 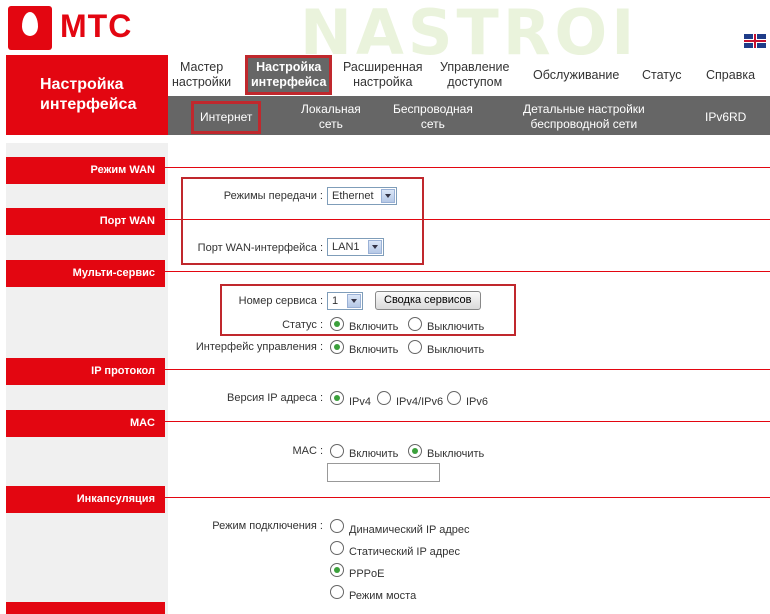 What do you see at coordinates (404, 552) in the screenshot?
I see `static-ip-text: Статический IP адрес` at bounding box center [404, 552].